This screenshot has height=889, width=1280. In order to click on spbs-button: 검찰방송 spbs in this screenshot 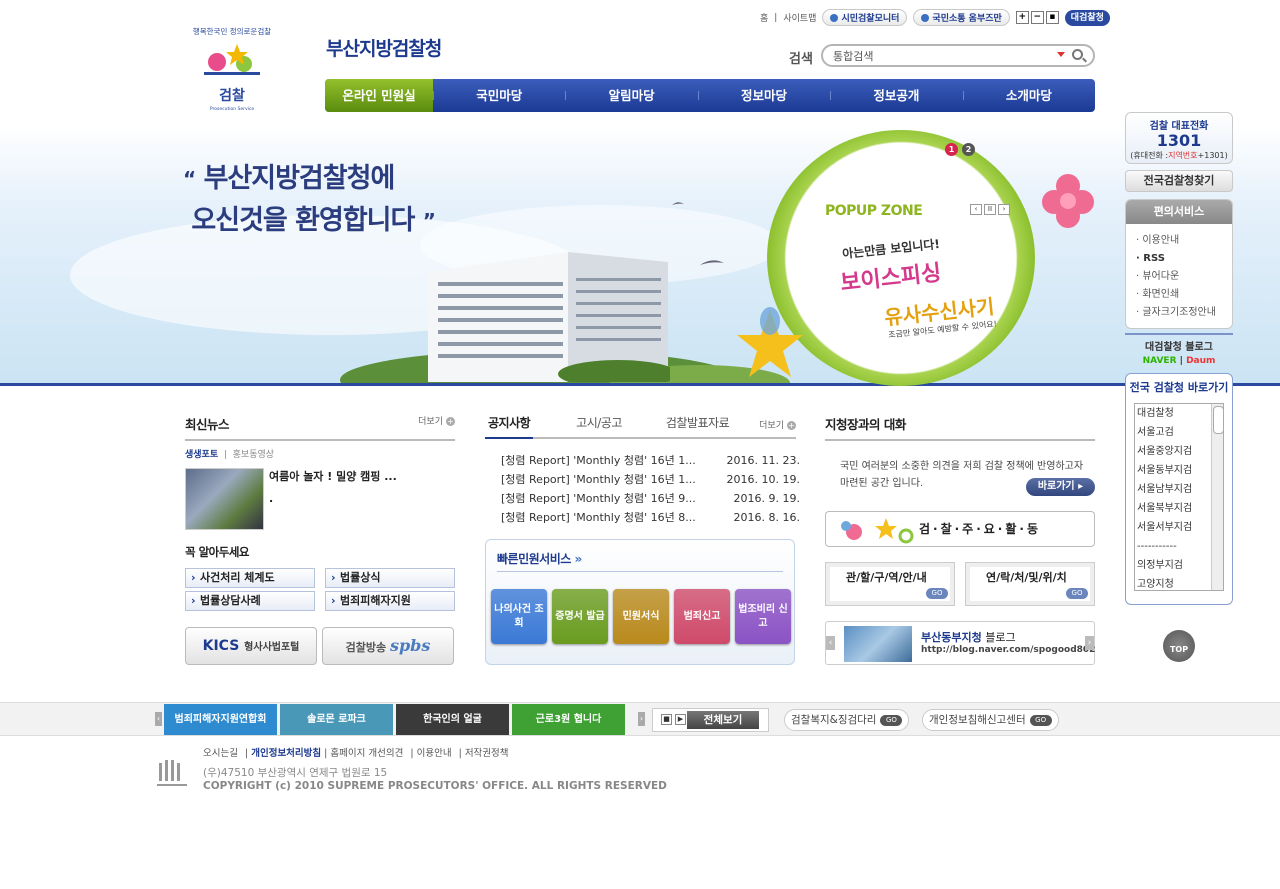, I will do `click(388, 646)`.